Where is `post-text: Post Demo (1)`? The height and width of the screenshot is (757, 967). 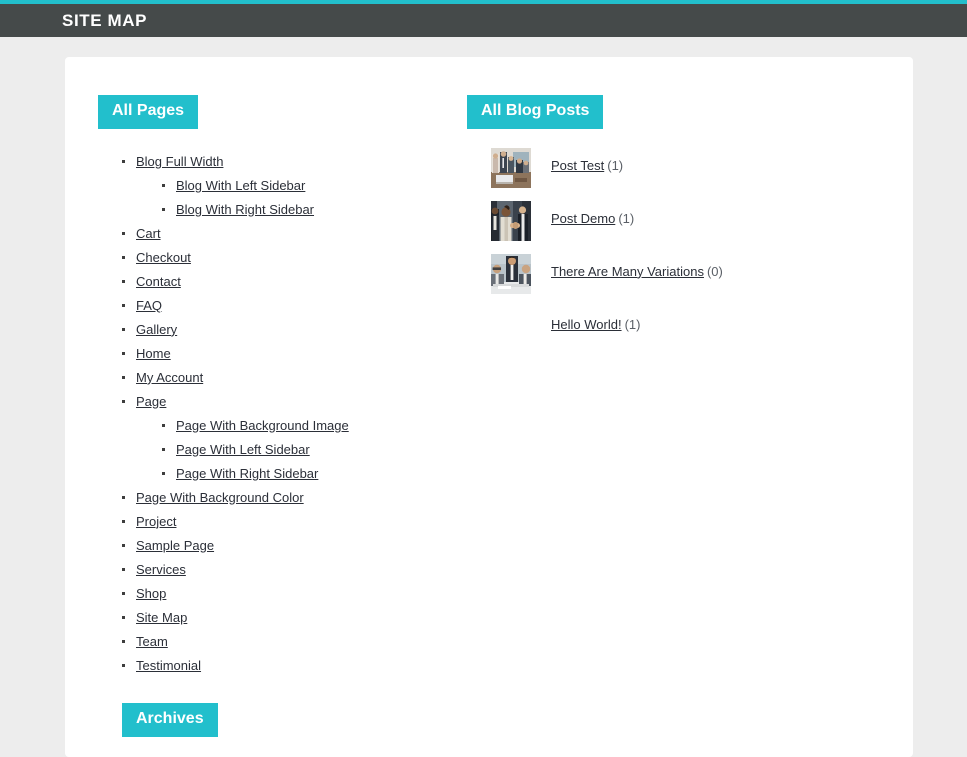 post-text: Post Demo (1) is located at coordinates (592, 214).